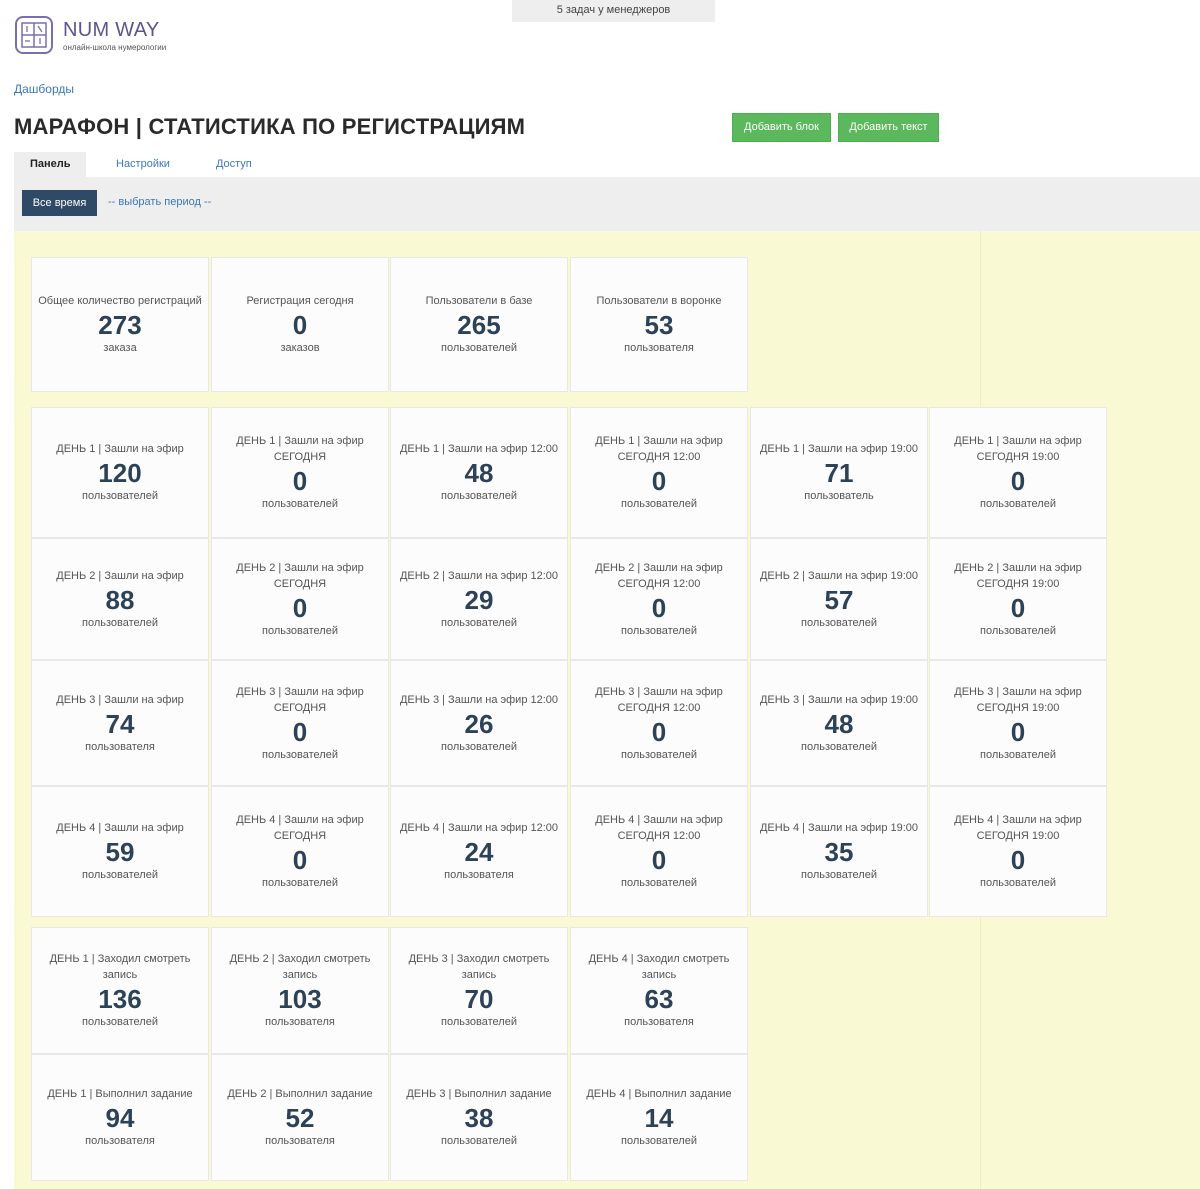  What do you see at coordinates (115, 47) in the screenshot?
I see `logo-subtitle: онлайн-школа нумерологии` at bounding box center [115, 47].